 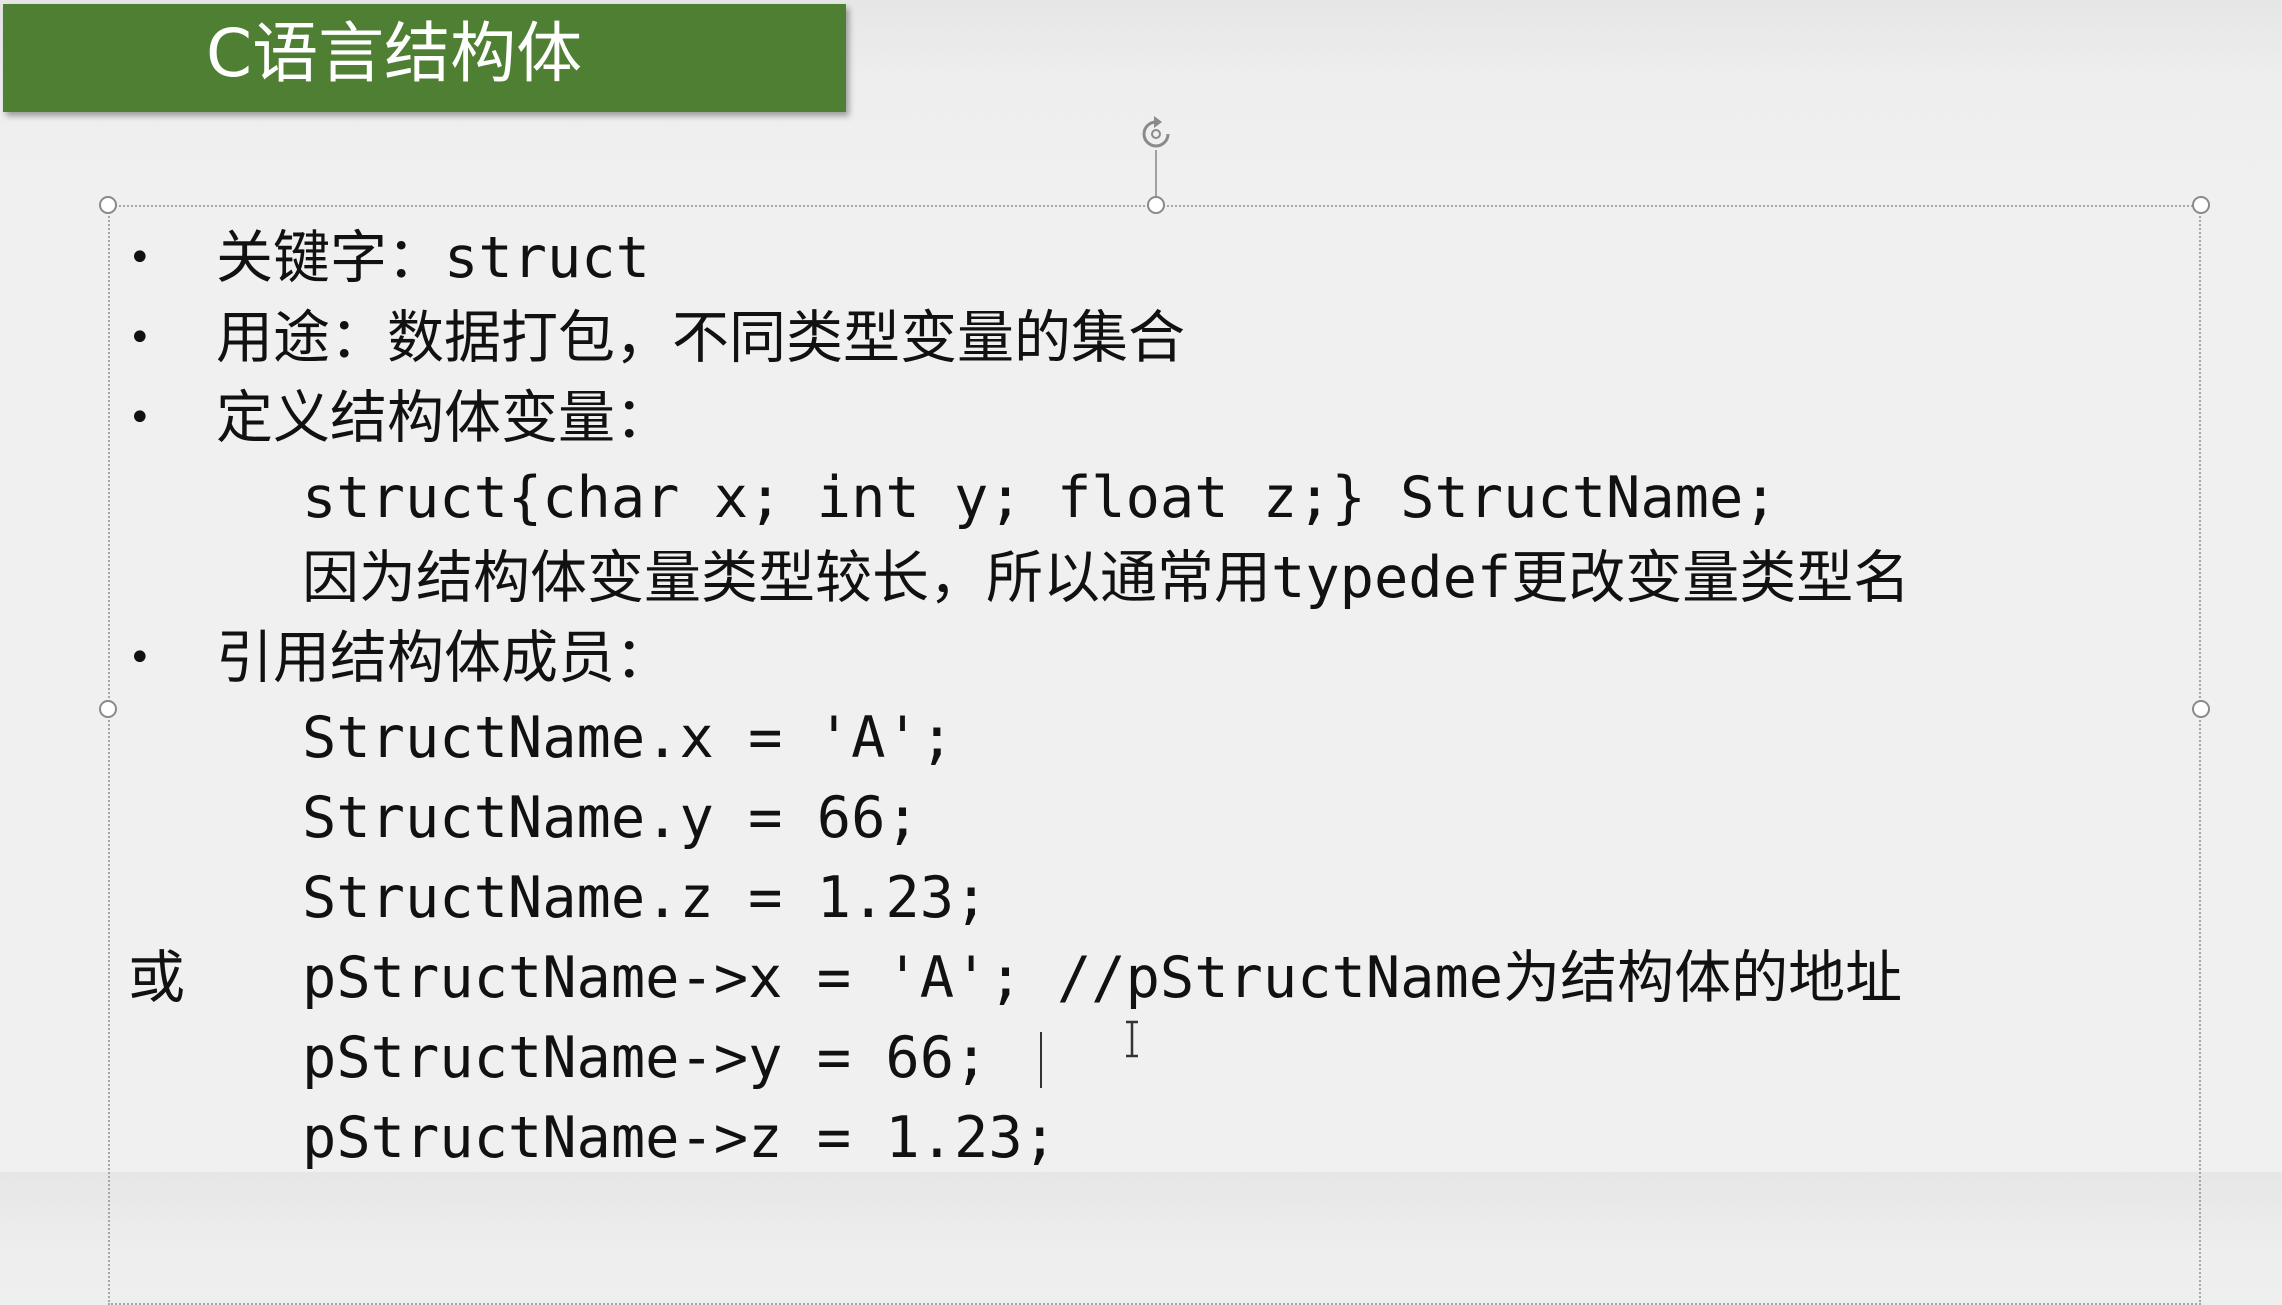 I want to click on bullet-text: 引用结构体成员：, so click(x=444, y=658).